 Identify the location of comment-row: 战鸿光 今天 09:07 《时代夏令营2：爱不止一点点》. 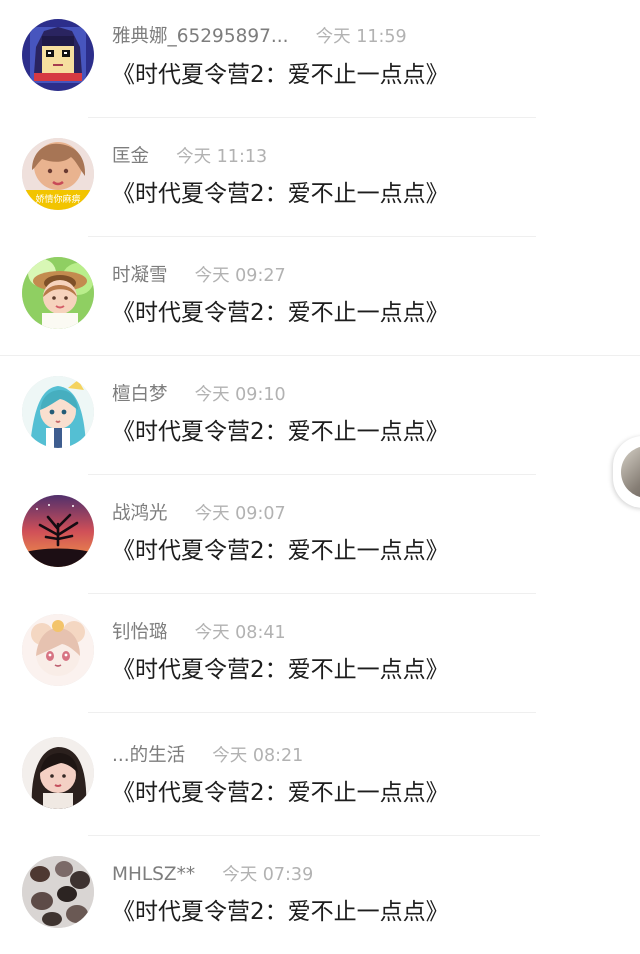
(320, 535).